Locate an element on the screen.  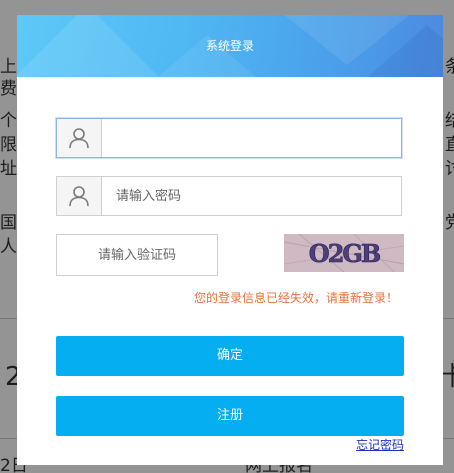
username-field is located at coordinates (229, 138).